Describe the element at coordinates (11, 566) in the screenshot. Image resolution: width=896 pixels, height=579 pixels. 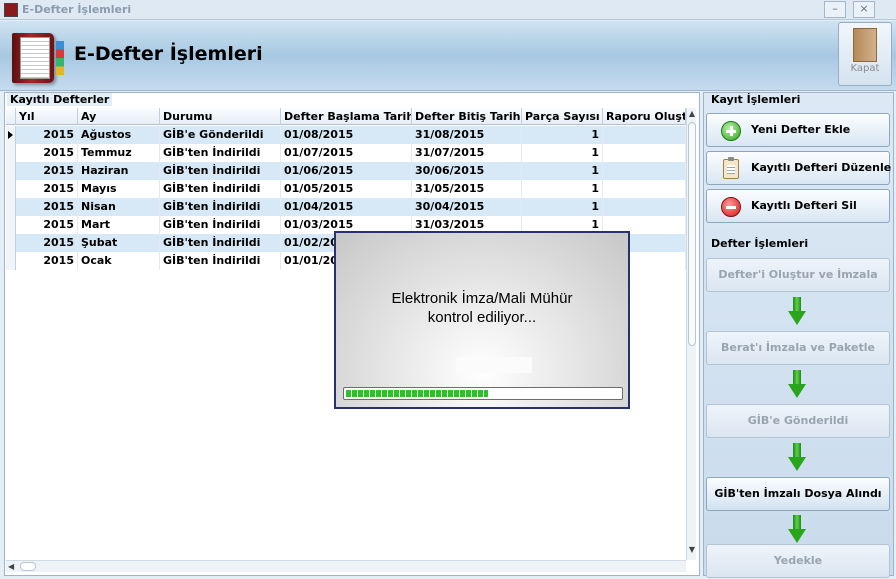
I see `scroll-left-icon: ◀` at that location.